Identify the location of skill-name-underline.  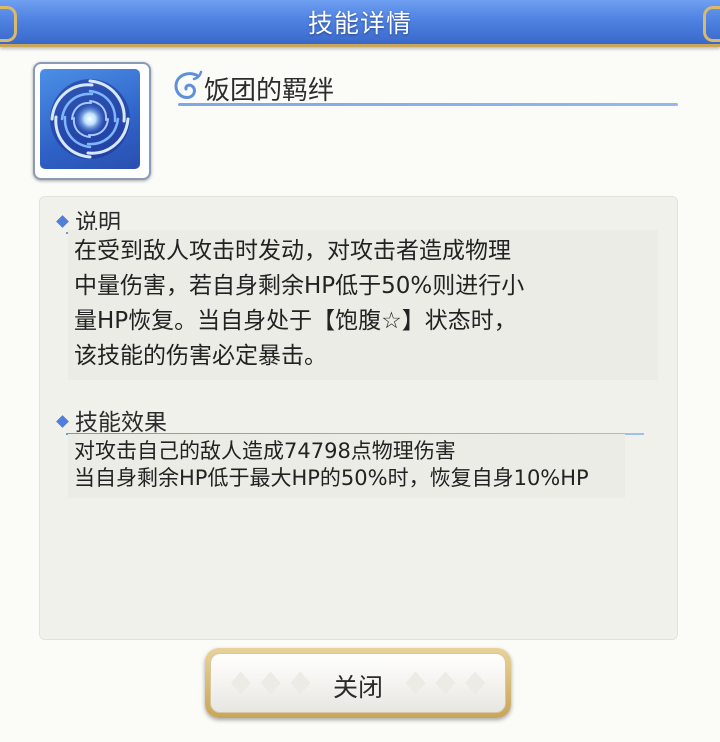
(428, 104).